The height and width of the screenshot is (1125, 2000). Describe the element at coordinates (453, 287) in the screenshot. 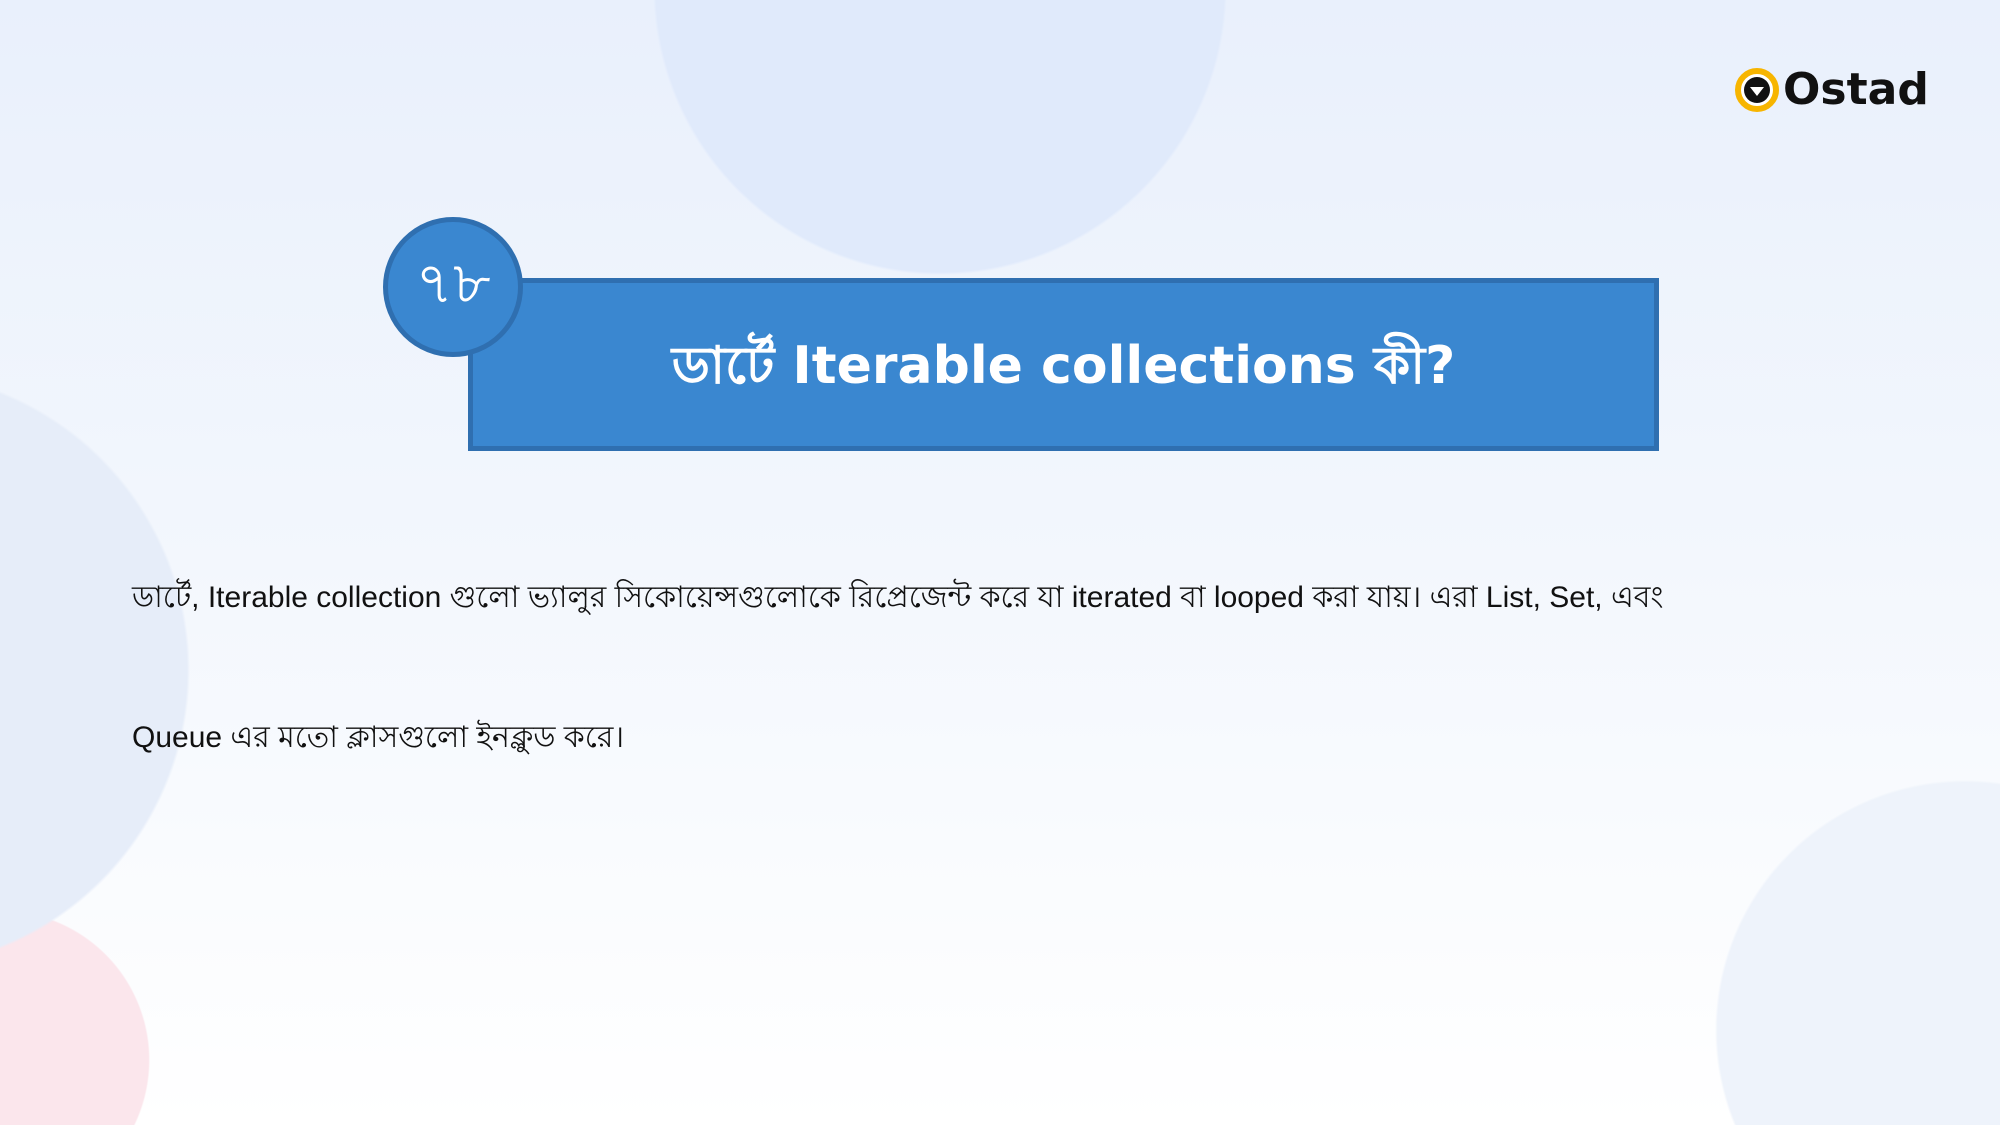

I see `slide-number-badge: ৭৮` at that location.